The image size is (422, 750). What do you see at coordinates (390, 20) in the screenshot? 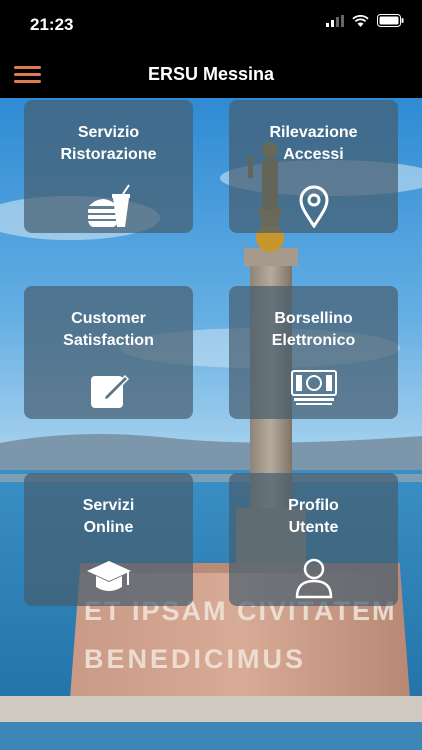
I see `battery-icon` at bounding box center [390, 20].